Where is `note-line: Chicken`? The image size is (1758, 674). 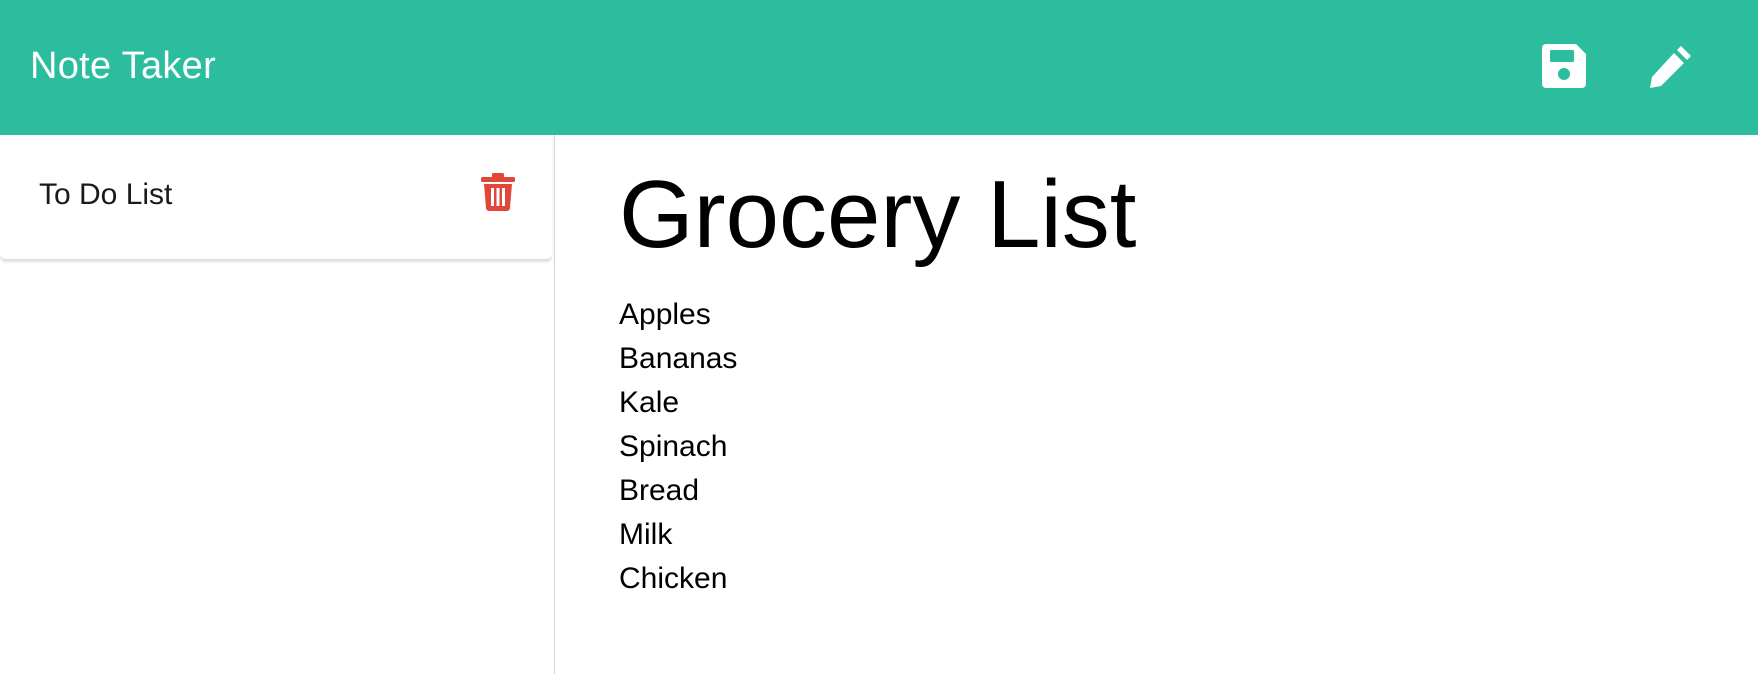 note-line: Chicken is located at coordinates (673, 578).